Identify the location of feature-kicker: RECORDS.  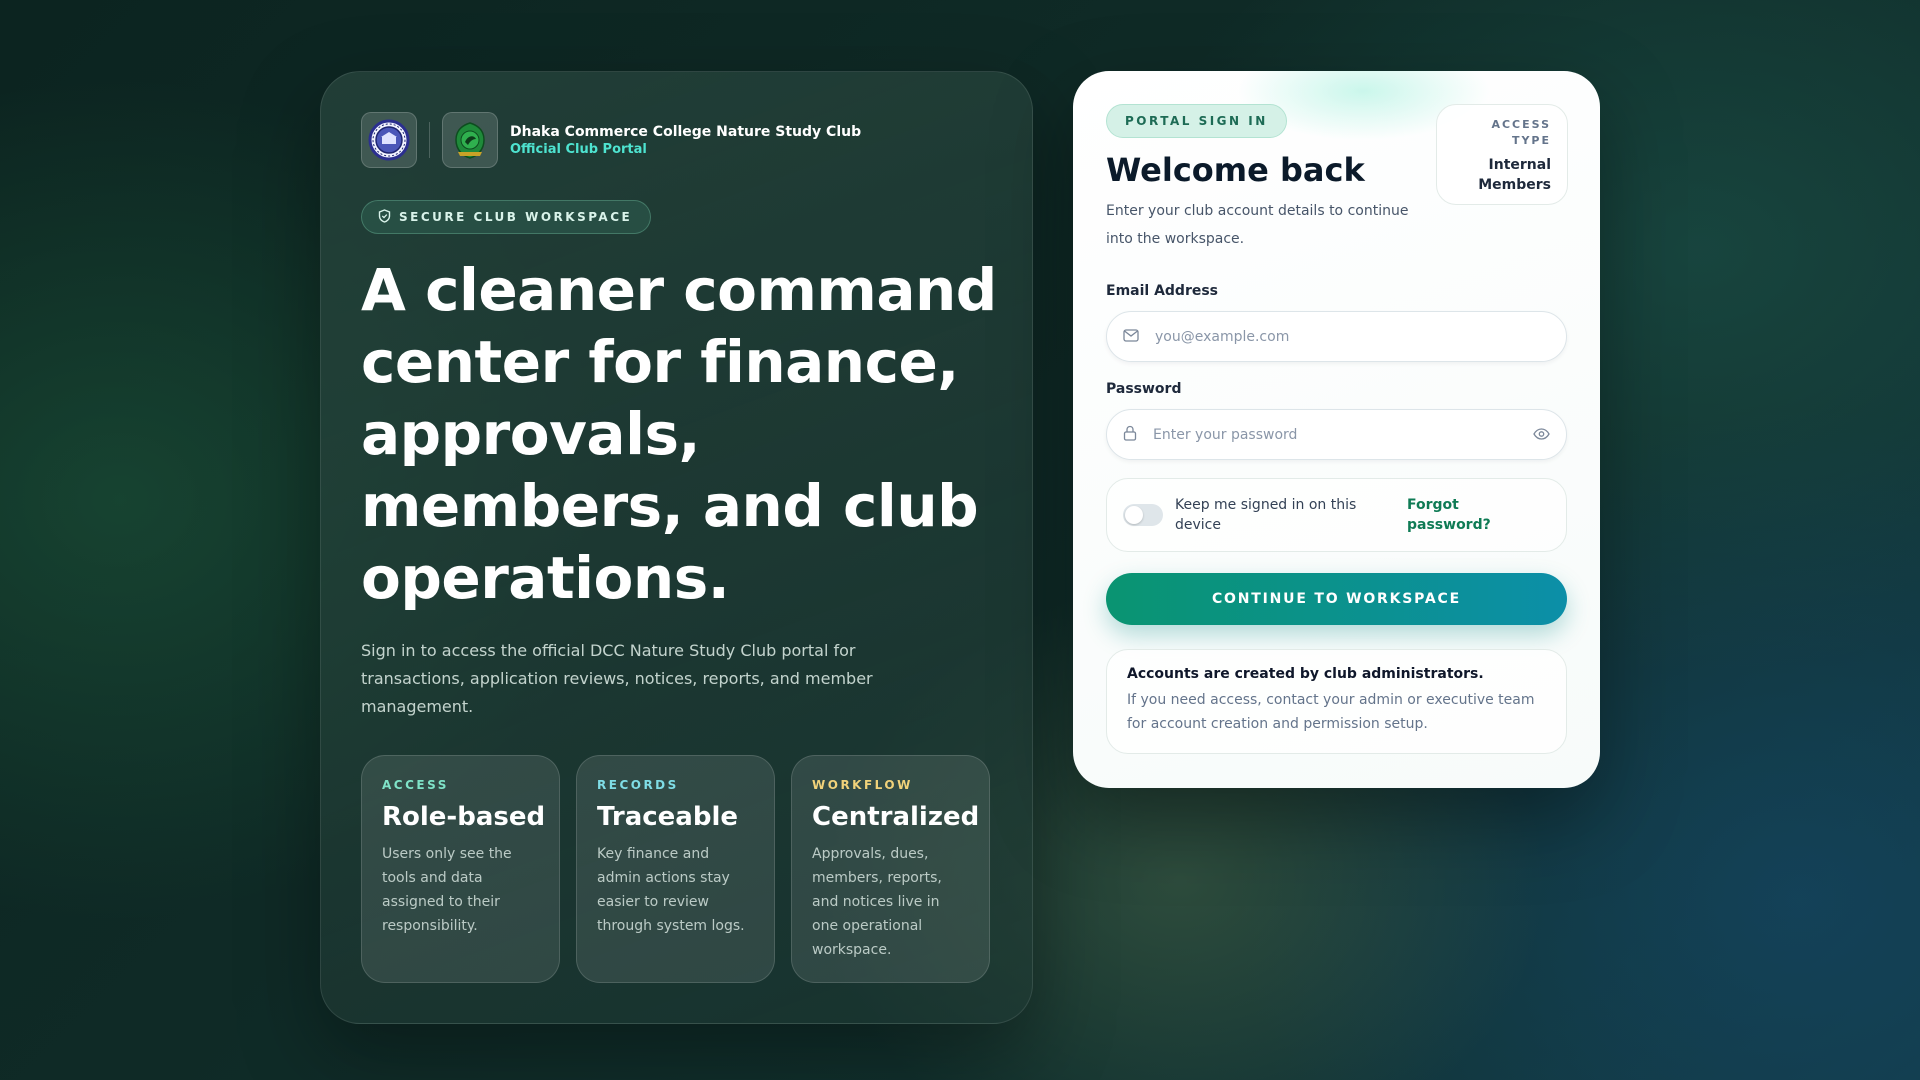
(638, 785).